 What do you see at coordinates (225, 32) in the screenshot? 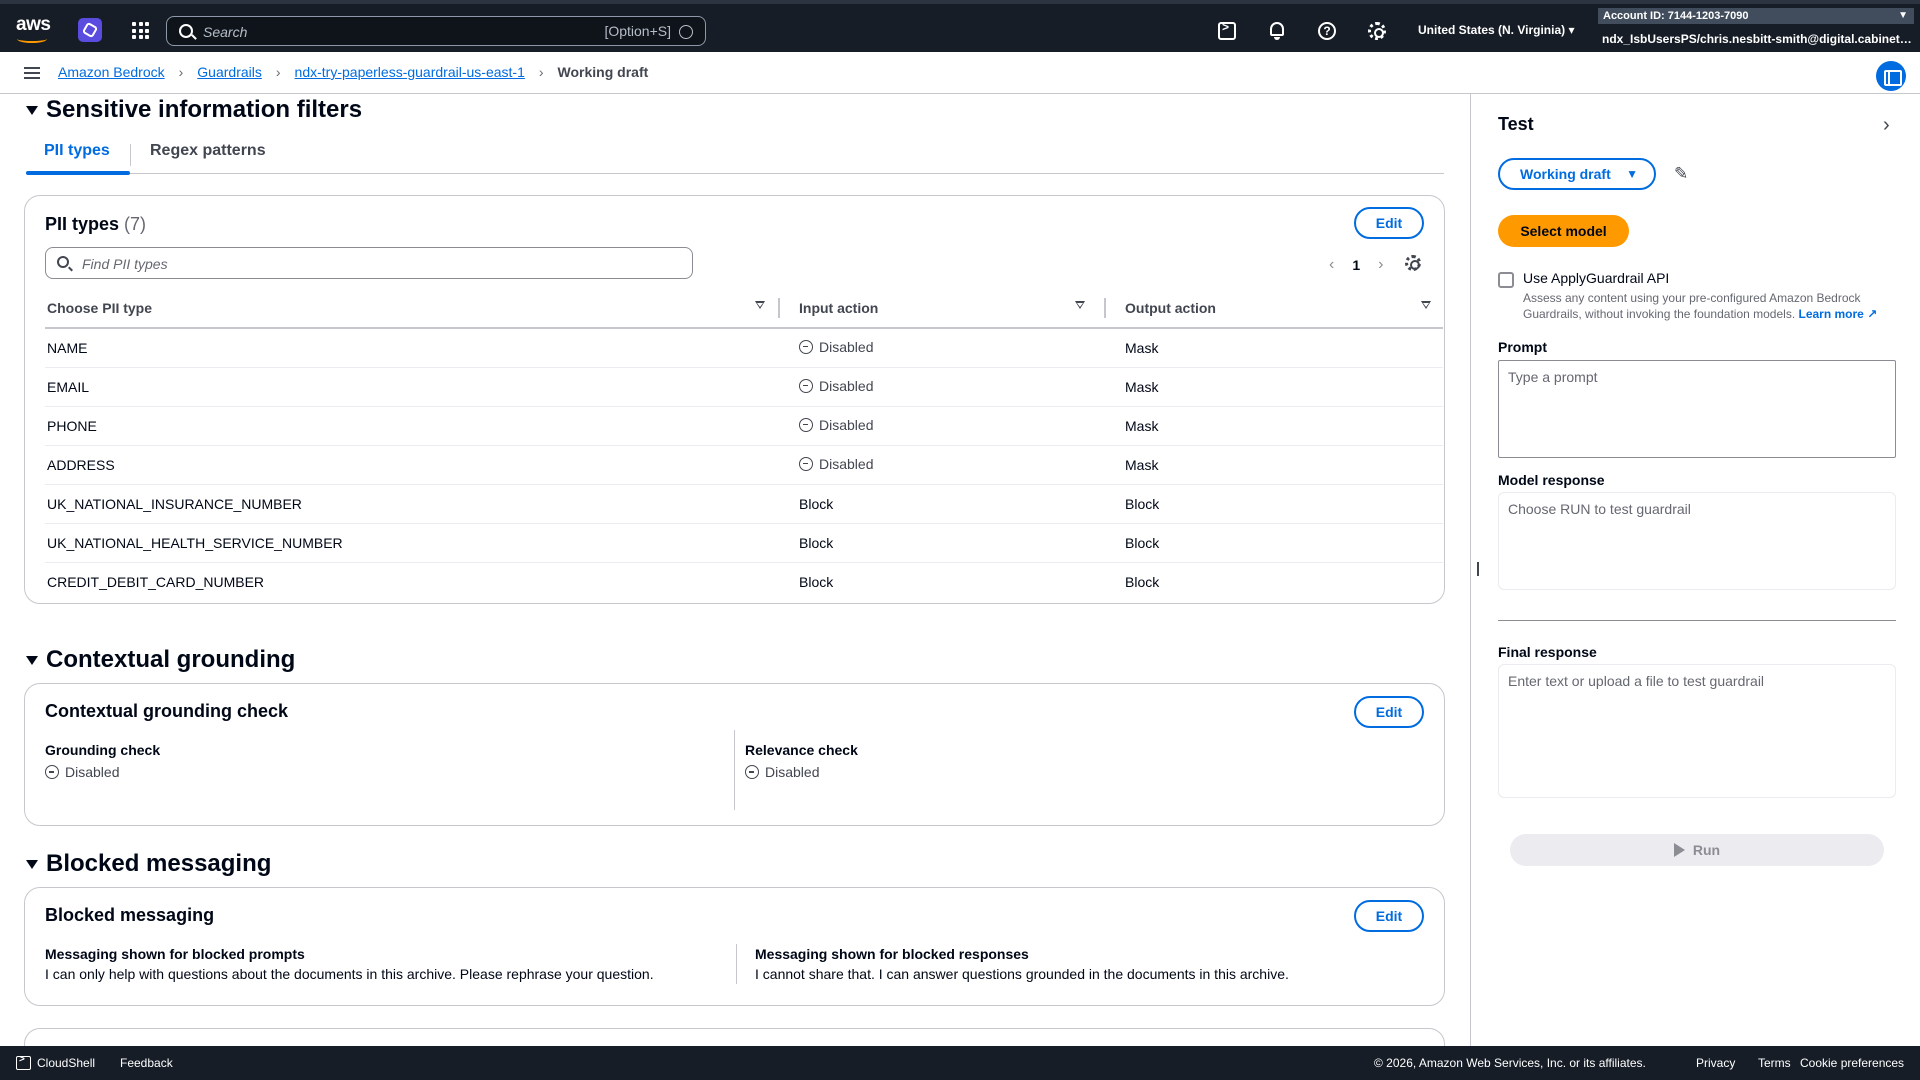
I see `search-placeholder: Search` at bounding box center [225, 32].